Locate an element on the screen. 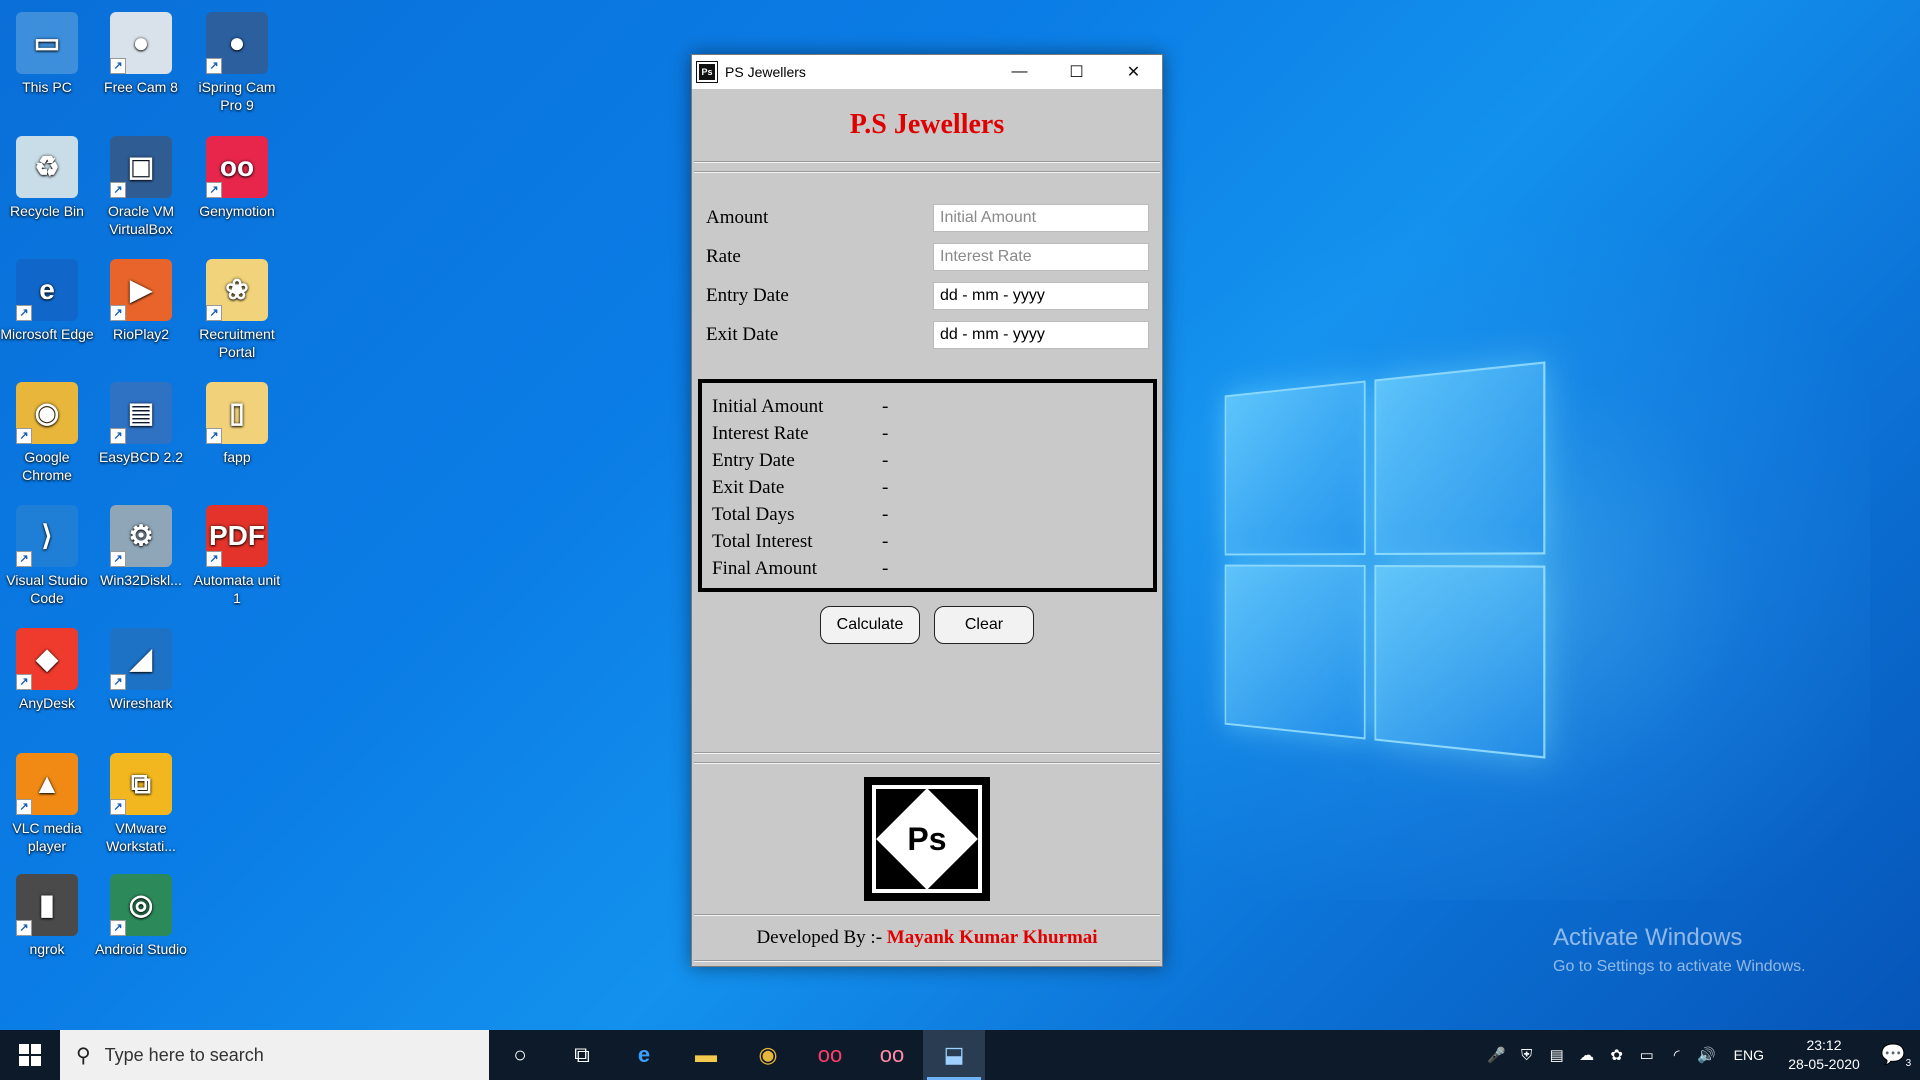  exit-date-row: Exit Date is located at coordinates (928, 335).